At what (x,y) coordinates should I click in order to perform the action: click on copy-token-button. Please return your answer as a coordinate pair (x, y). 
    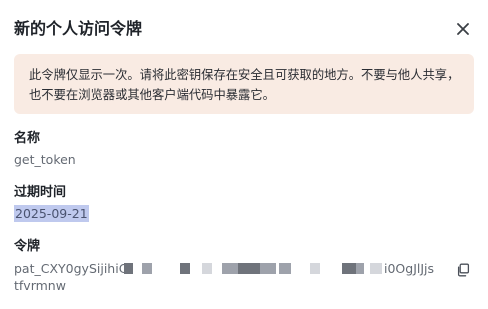
    Looking at the image, I should click on (463, 269).